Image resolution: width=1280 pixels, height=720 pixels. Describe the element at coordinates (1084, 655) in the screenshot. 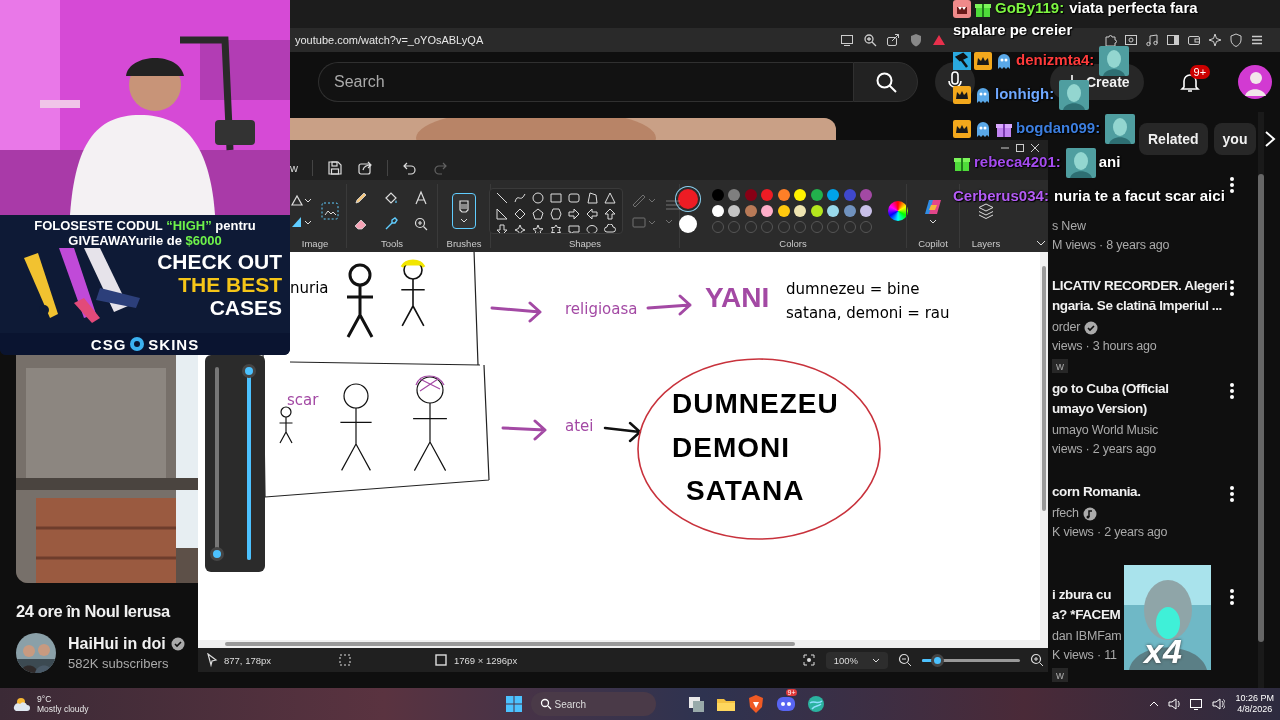

I see `video-meta: K views · 11` at that location.